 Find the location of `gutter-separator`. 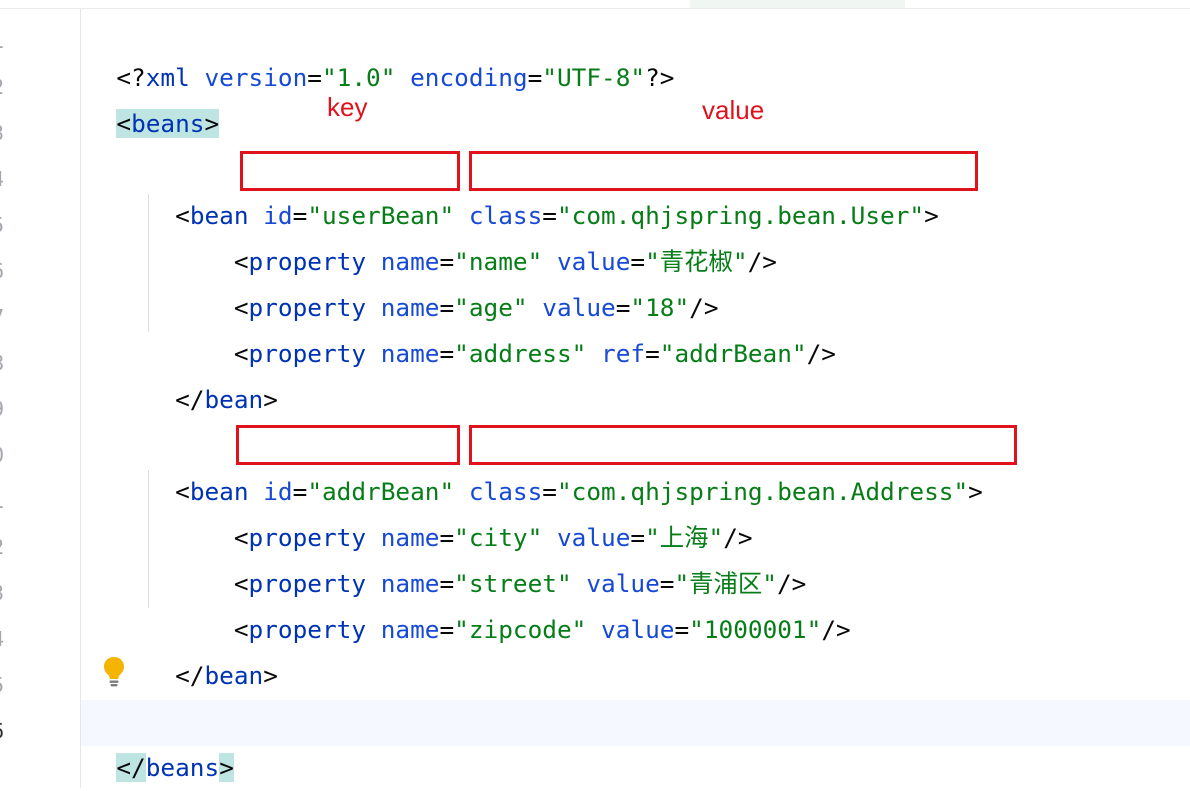

gutter-separator is located at coordinates (80, 398).